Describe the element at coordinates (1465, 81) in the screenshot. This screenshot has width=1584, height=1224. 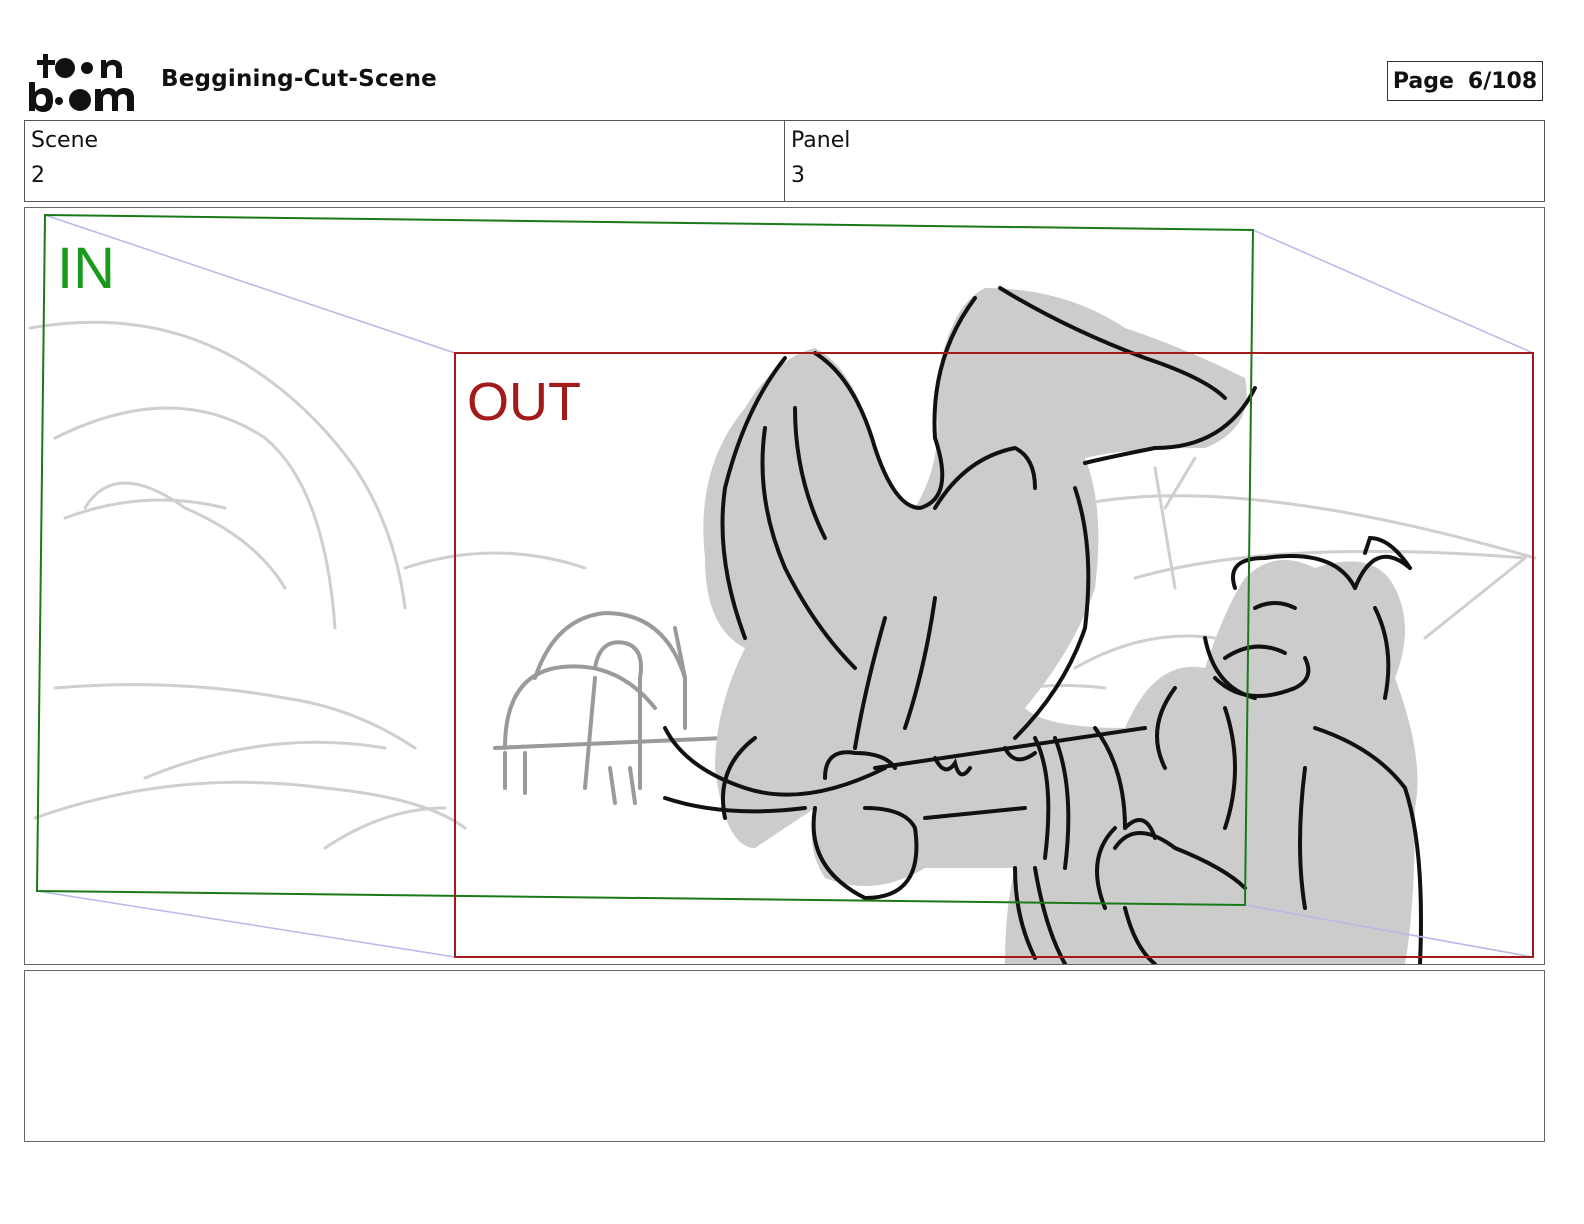
I see `page-indicator: Page 6/108` at that location.